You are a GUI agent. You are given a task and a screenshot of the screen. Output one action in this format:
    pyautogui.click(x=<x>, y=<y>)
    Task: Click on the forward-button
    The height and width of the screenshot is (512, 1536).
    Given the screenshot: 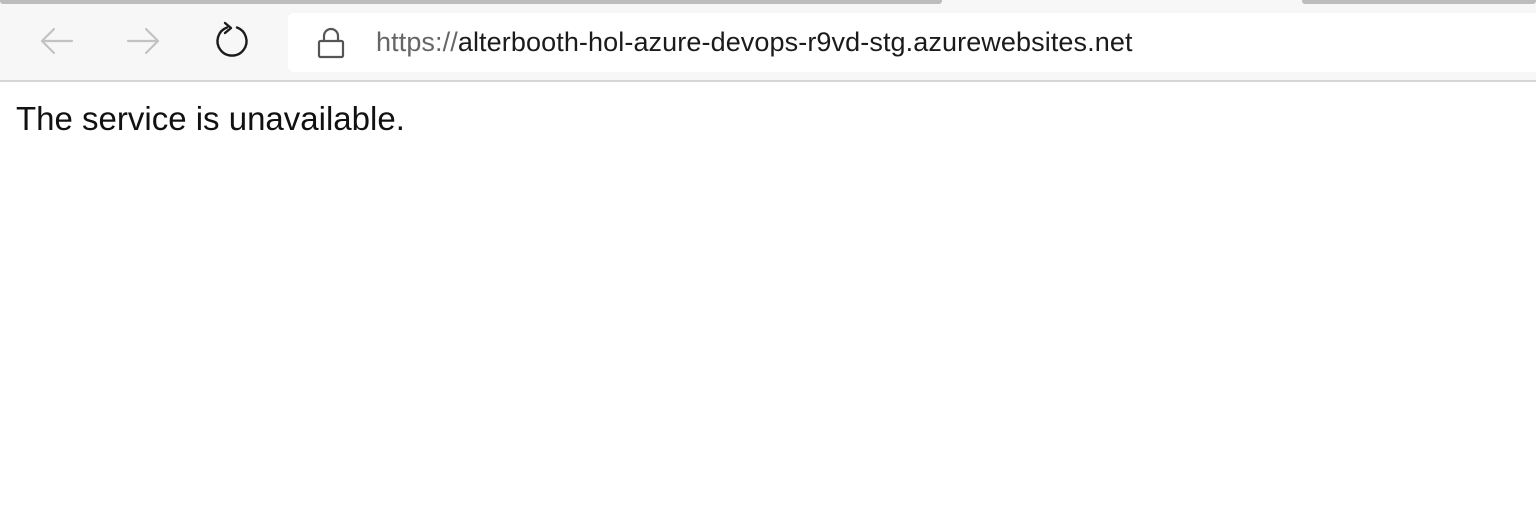 What is the action you would take?
    pyautogui.click(x=144, y=41)
    